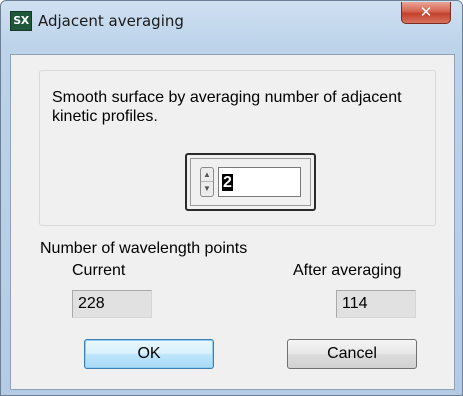  Describe the element at coordinates (99, 270) in the screenshot. I see `current-label: Current` at that location.